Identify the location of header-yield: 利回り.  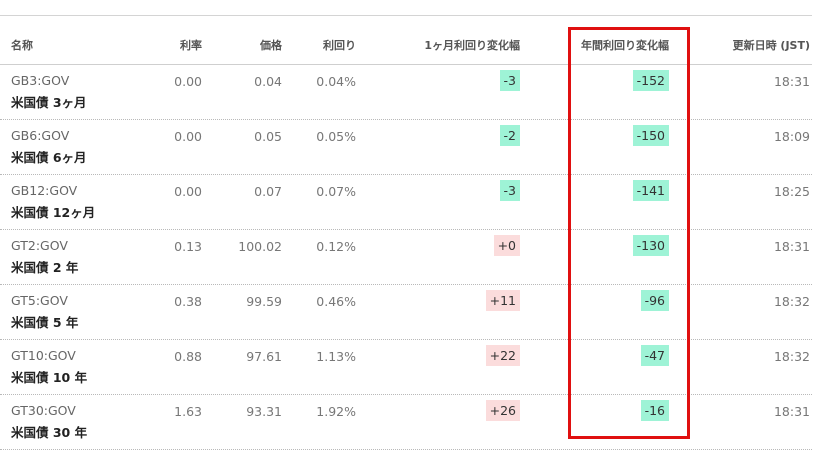
(339, 45).